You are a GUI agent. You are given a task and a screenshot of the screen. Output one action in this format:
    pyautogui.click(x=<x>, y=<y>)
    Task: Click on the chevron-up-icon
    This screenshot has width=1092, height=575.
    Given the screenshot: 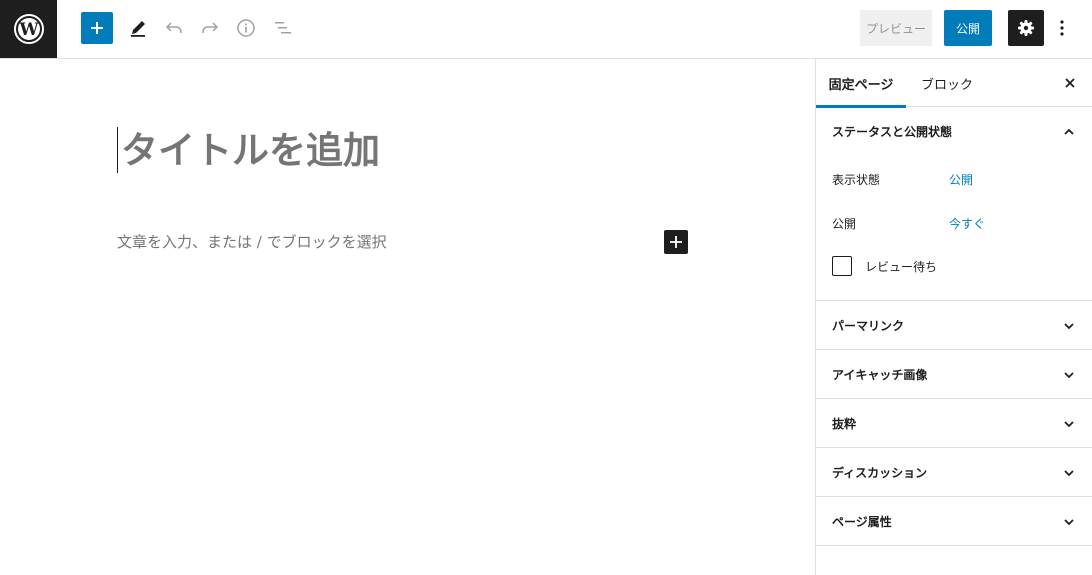 What is the action you would take?
    pyautogui.click(x=1069, y=132)
    